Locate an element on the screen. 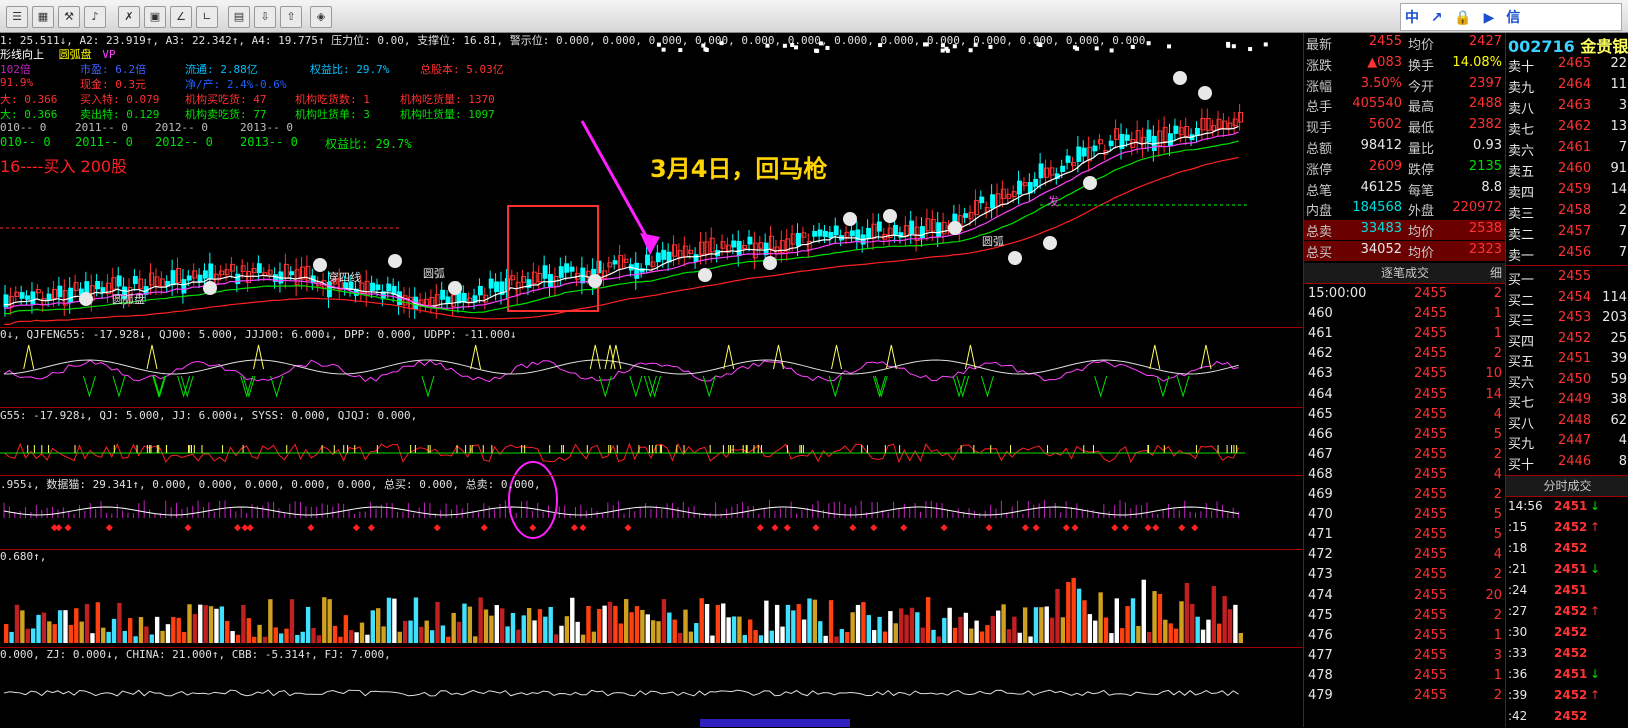 This screenshot has width=1628, height=728. trade-row: 479 2455 2 is located at coordinates (1405, 696).